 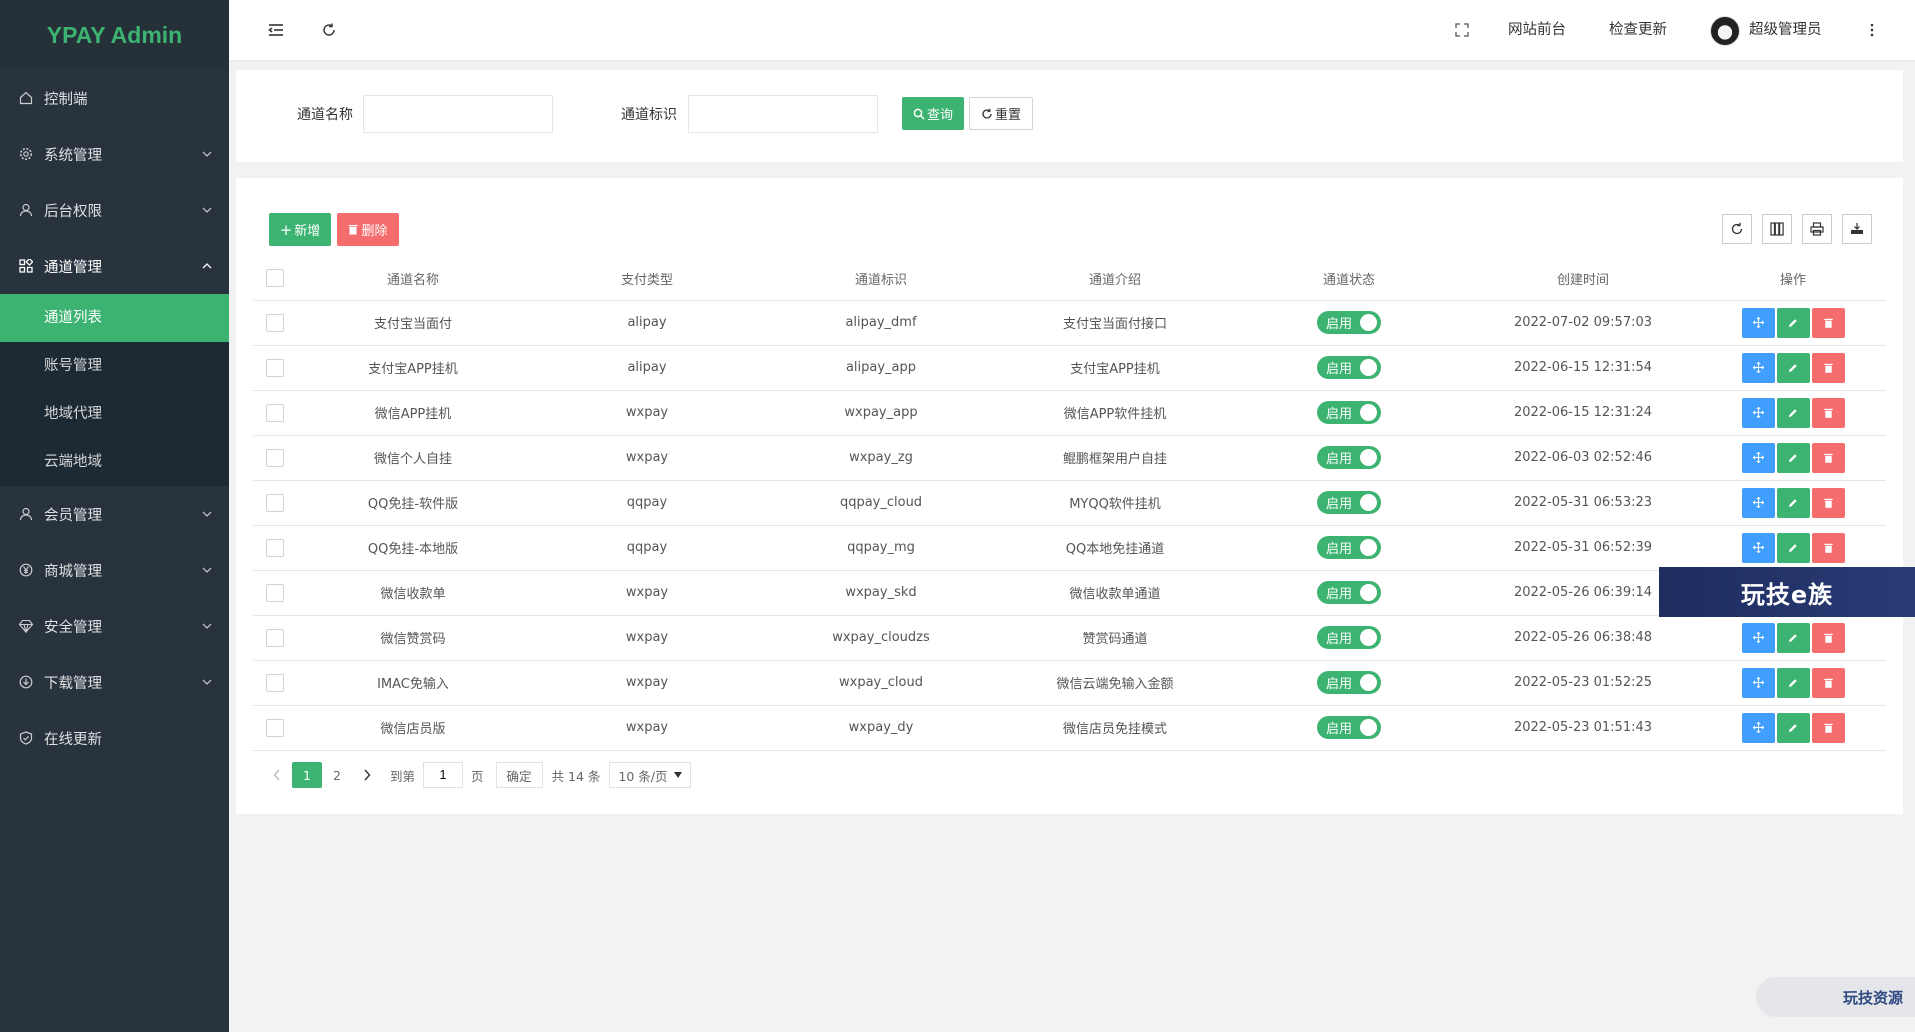 I want to click on menu-toggle-icon, so click(x=276, y=30).